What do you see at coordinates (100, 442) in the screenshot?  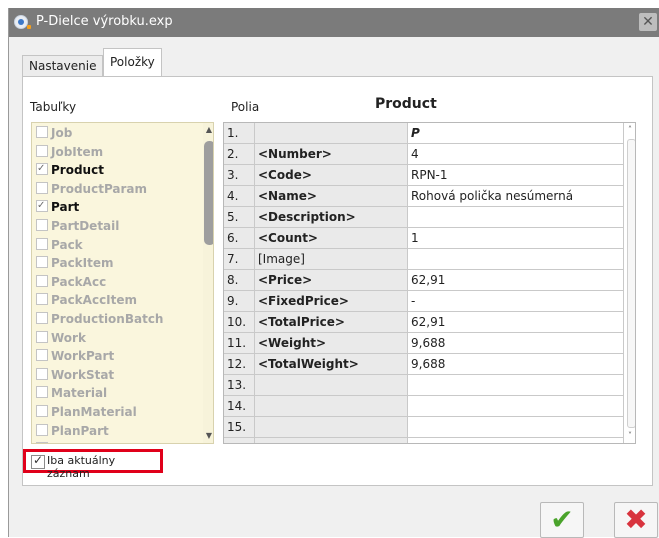 I see `table-name: PlanPartDetail` at bounding box center [100, 442].